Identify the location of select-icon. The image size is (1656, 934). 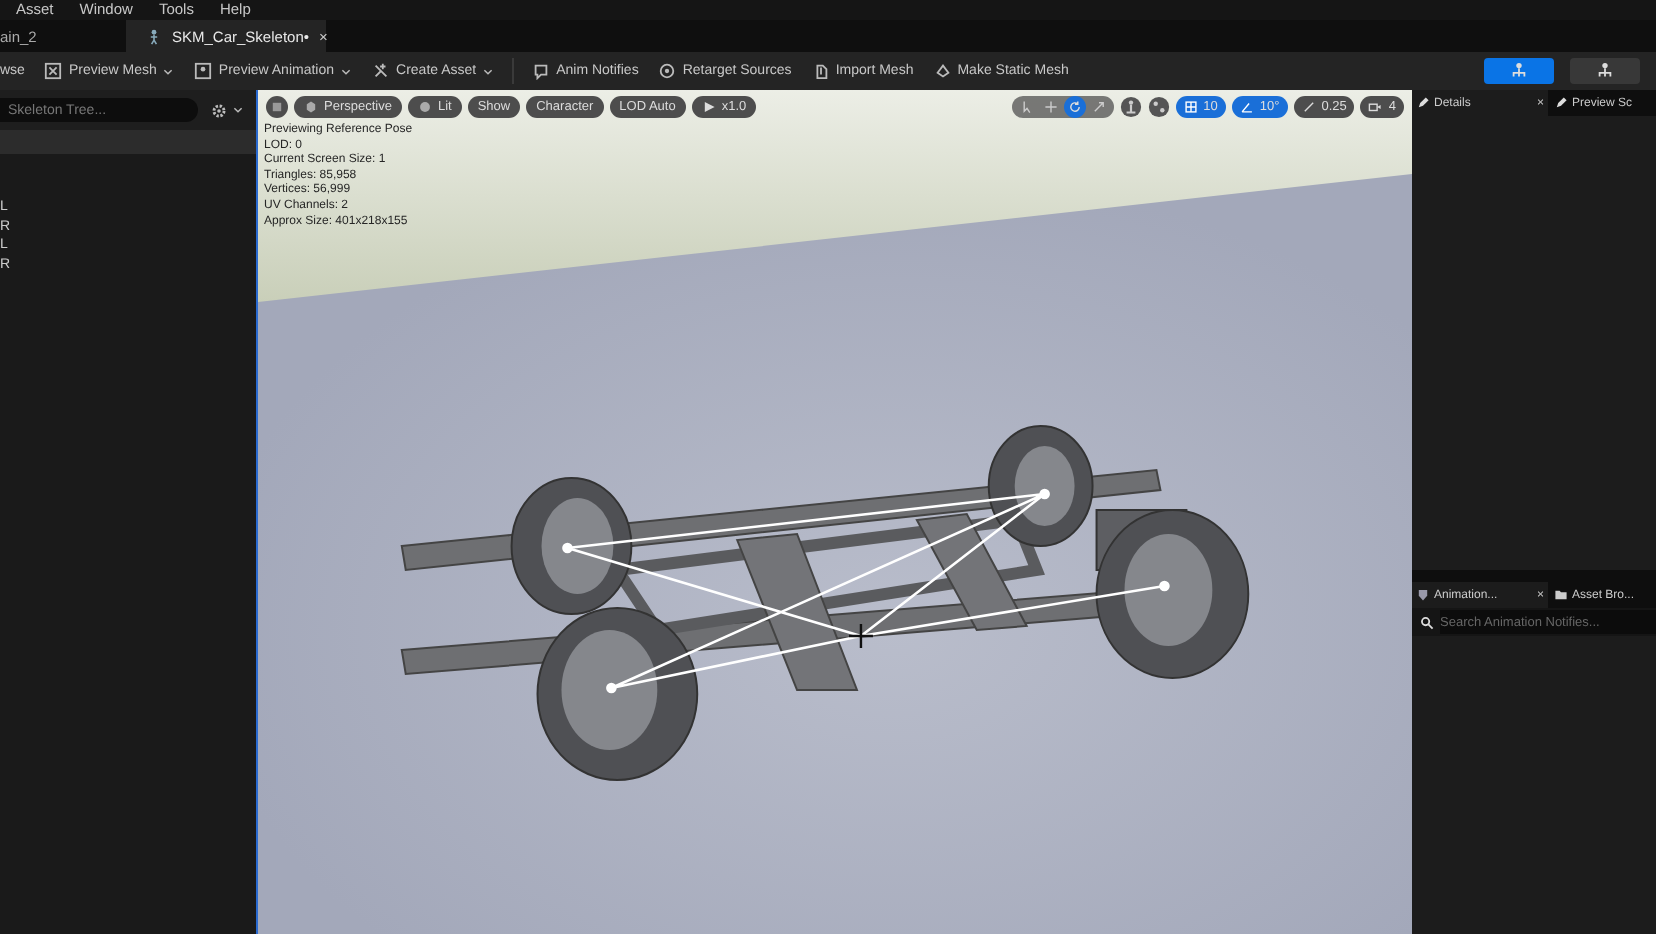
(1026, 107).